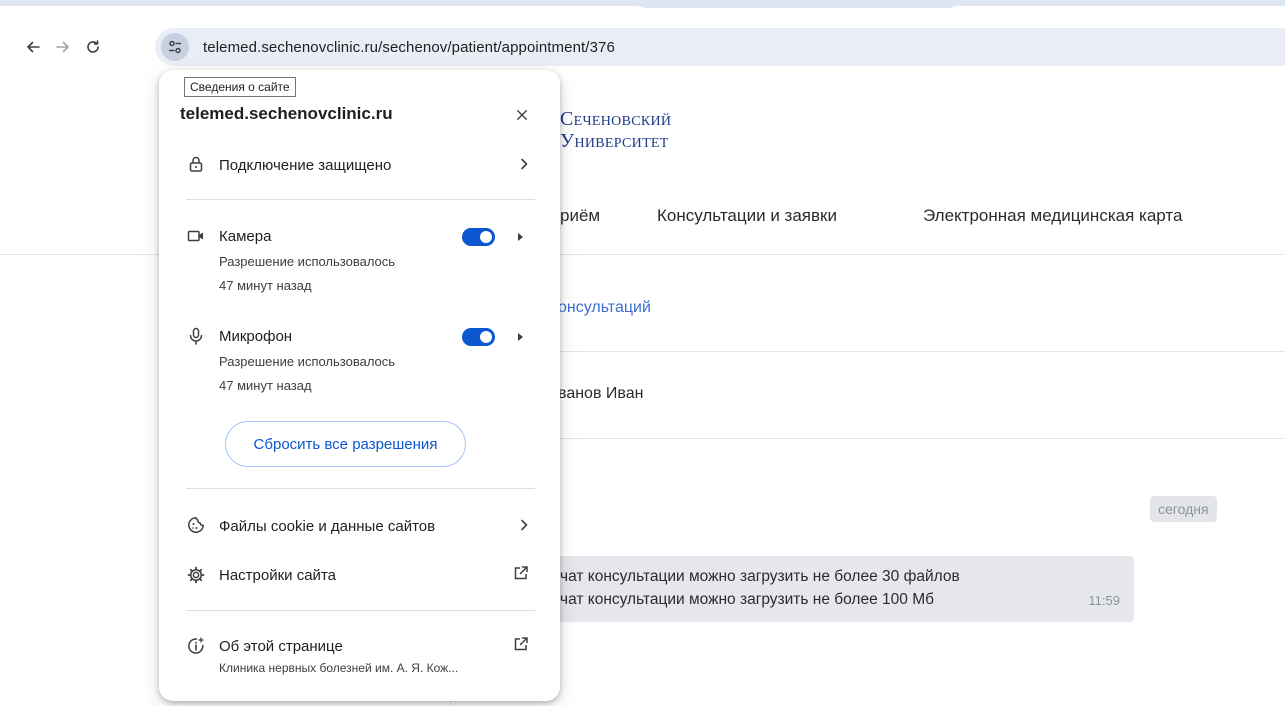 Image resolution: width=1285 pixels, height=706 pixels. I want to click on lock-icon, so click(196, 164).